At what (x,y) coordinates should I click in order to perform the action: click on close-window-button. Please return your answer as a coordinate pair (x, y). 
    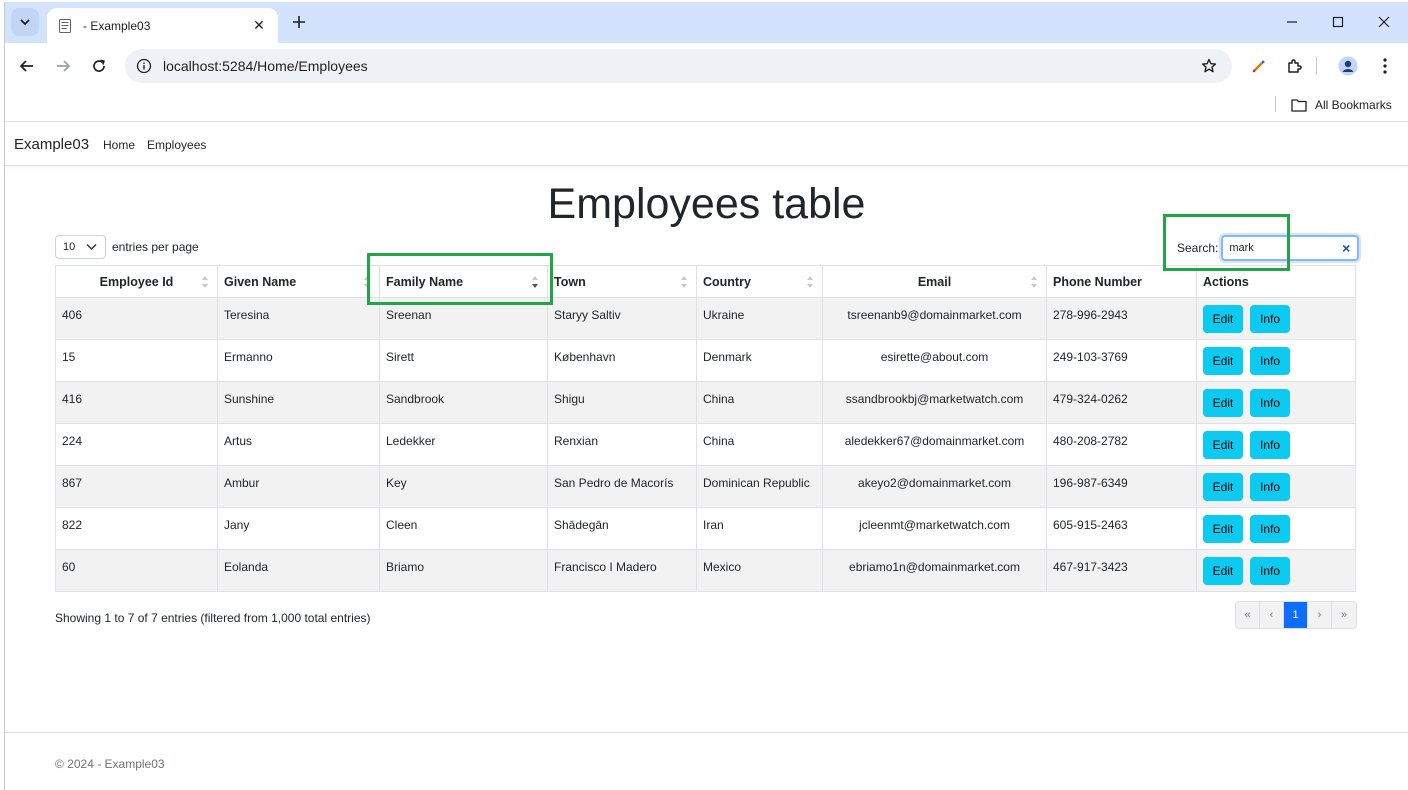
    Looking at the image, I should click on (1384, 22).